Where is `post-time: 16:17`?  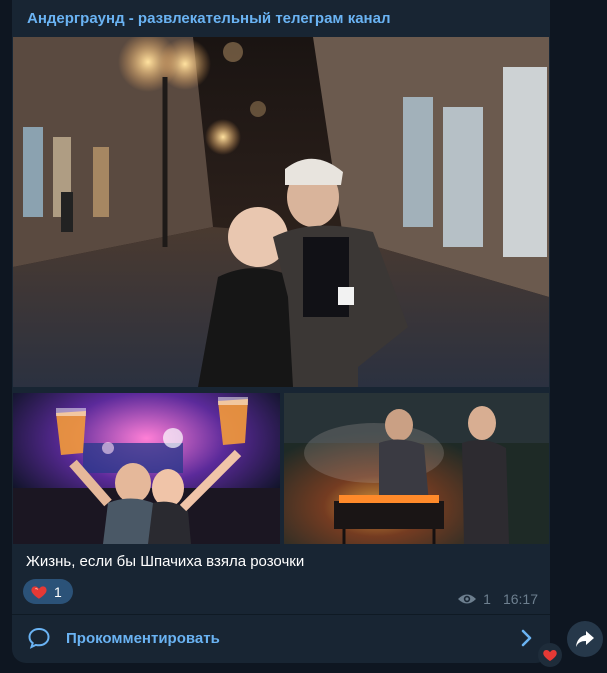
post-time: 16:17 is located at coordinates (520, 599).